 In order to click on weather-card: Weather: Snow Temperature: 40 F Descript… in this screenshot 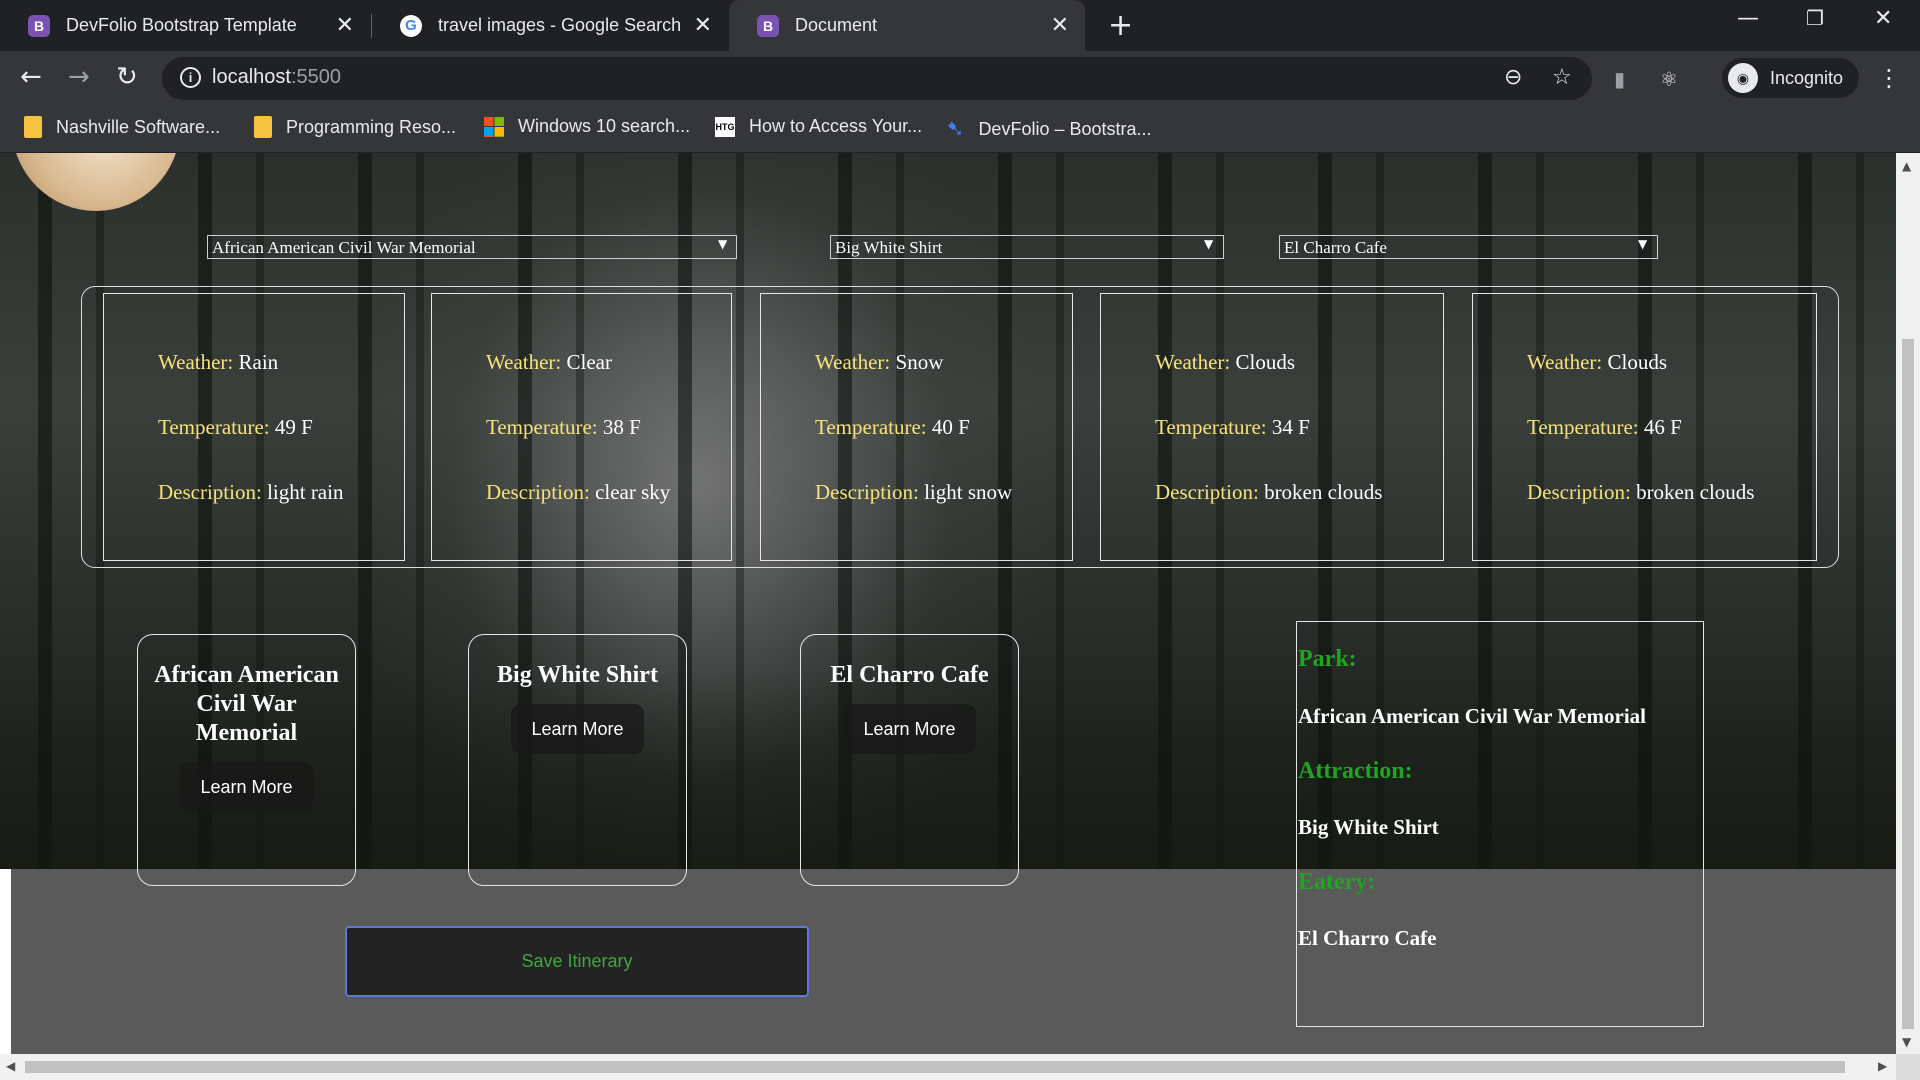, I will do `click(916, 427)`.